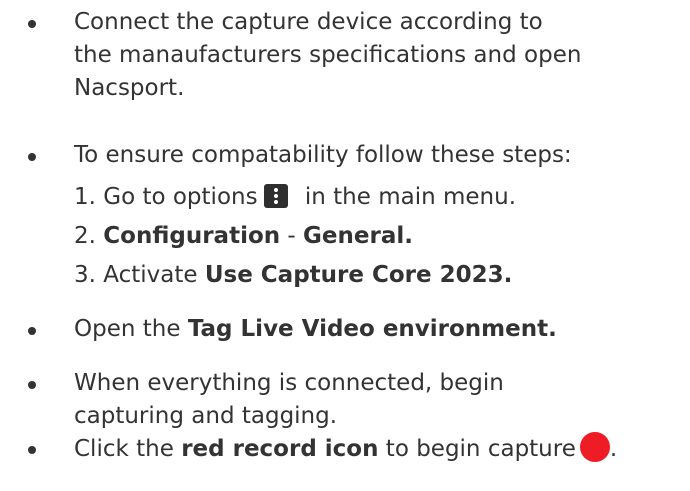 This screenshot has height=491, width=690. What do you see at coordinates (166, 197) in the screenshot?
I see `substep-text: 1. Go to options` at bounding box center [166, 197].